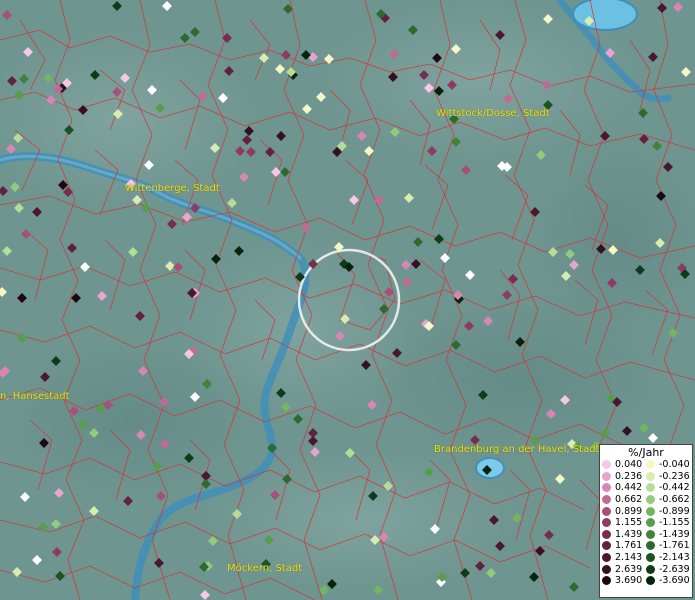  I want to click on legend-entry: -1.761, so click(668, 545).